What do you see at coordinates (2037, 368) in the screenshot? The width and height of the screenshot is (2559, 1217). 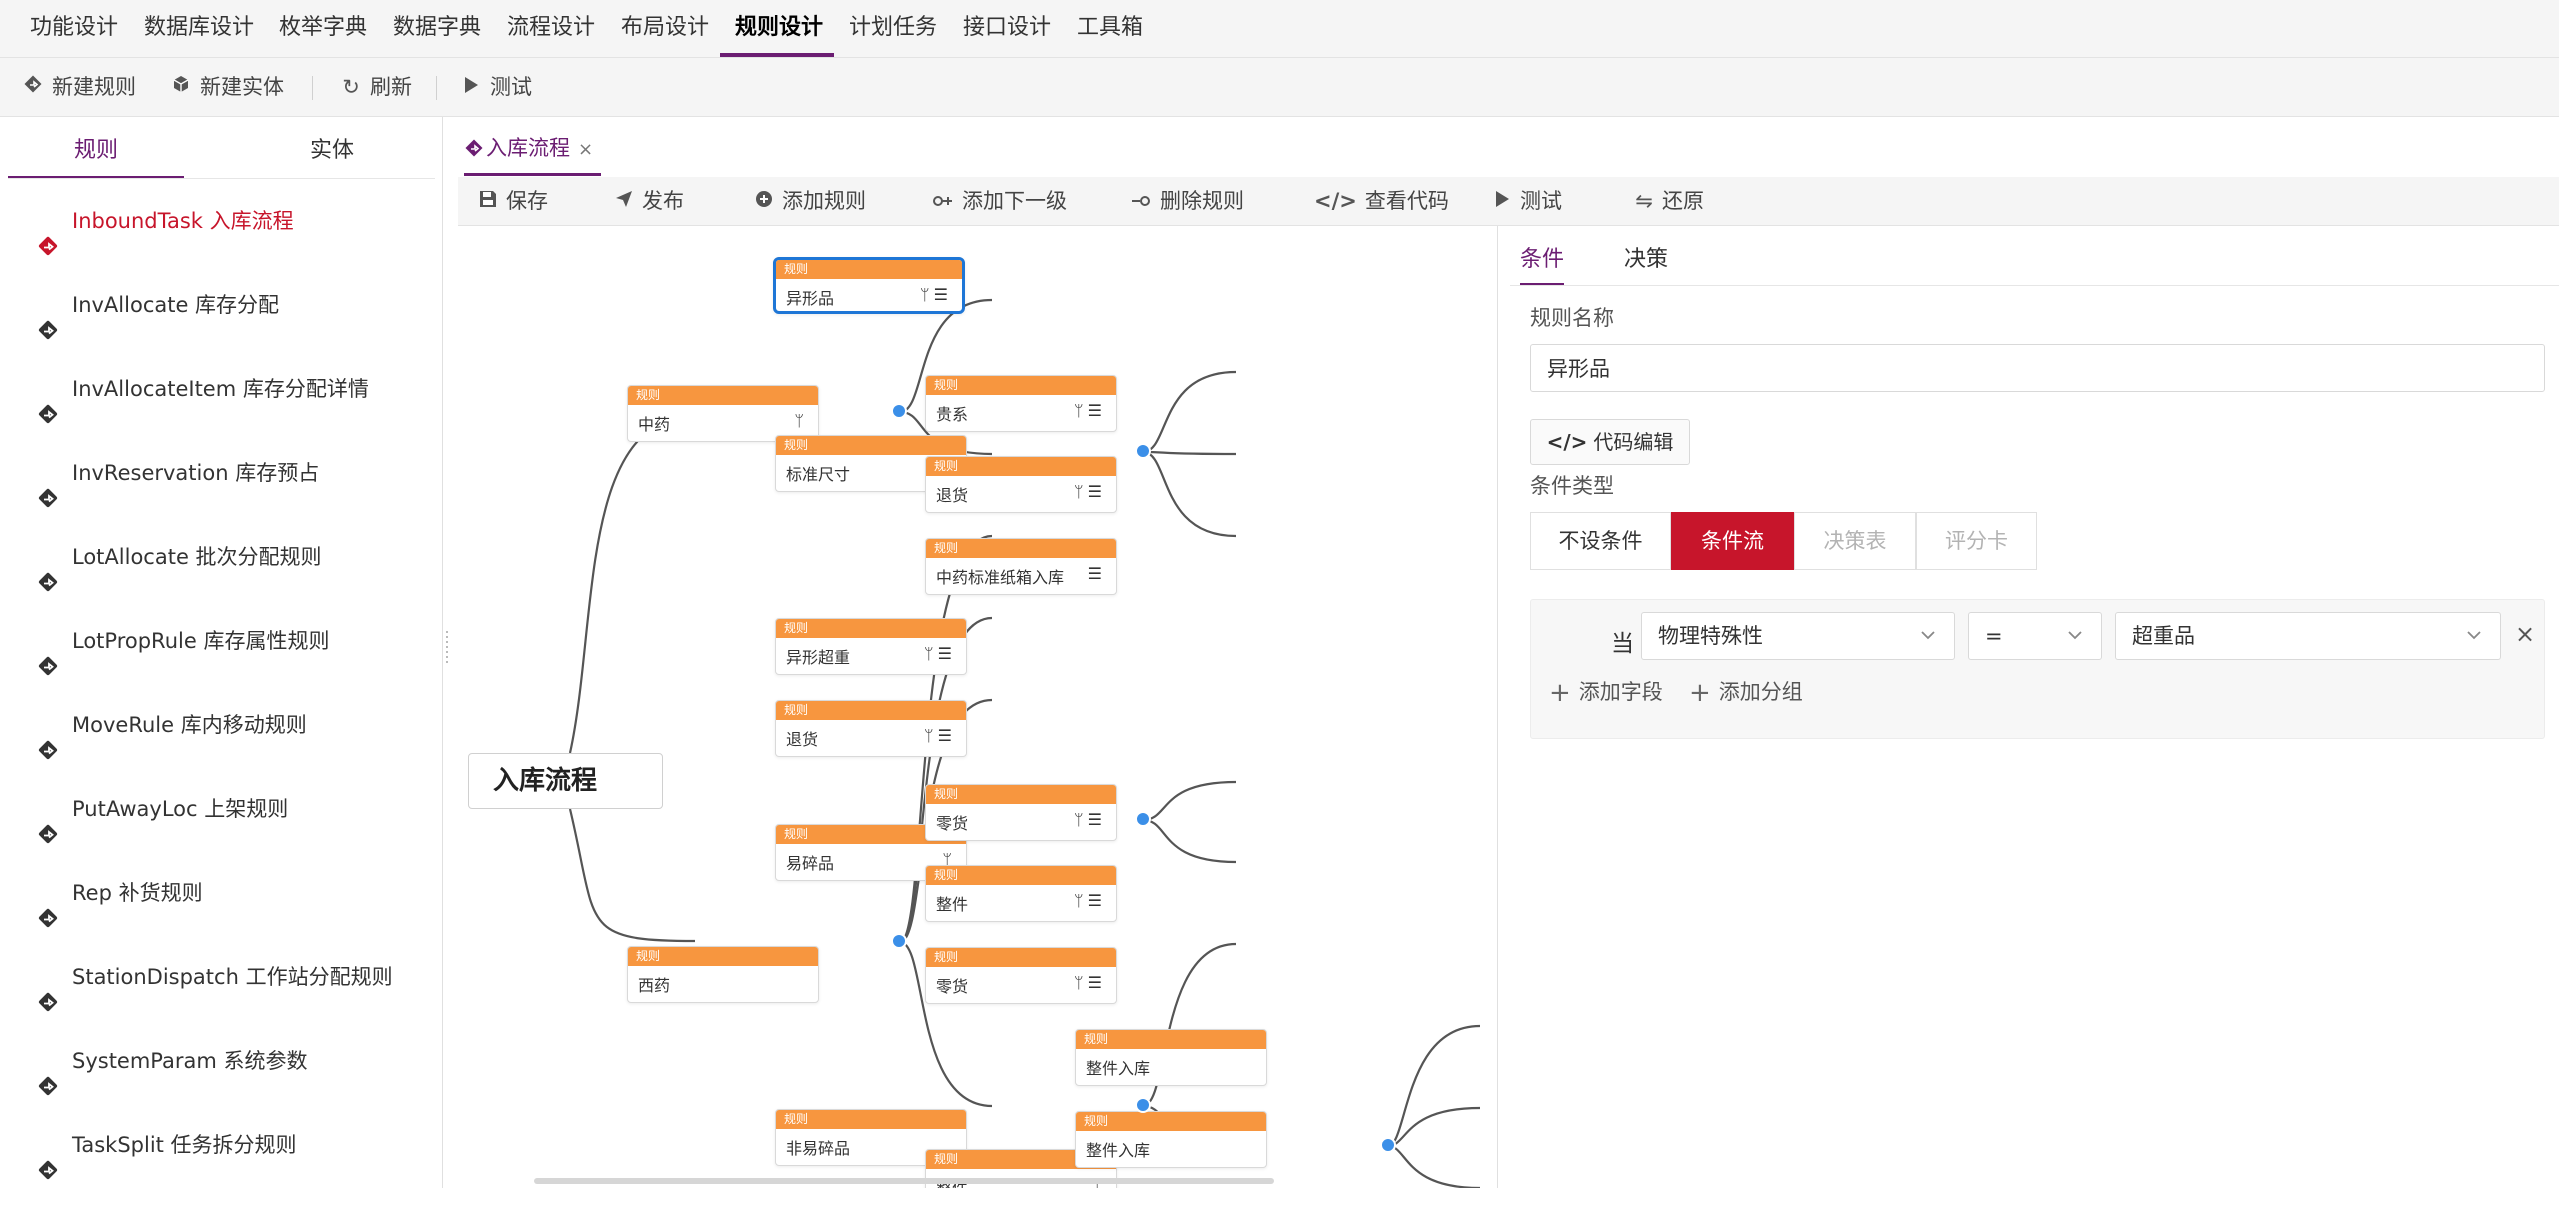 I see `rule-name-input` at bounding box center [2037, 368].